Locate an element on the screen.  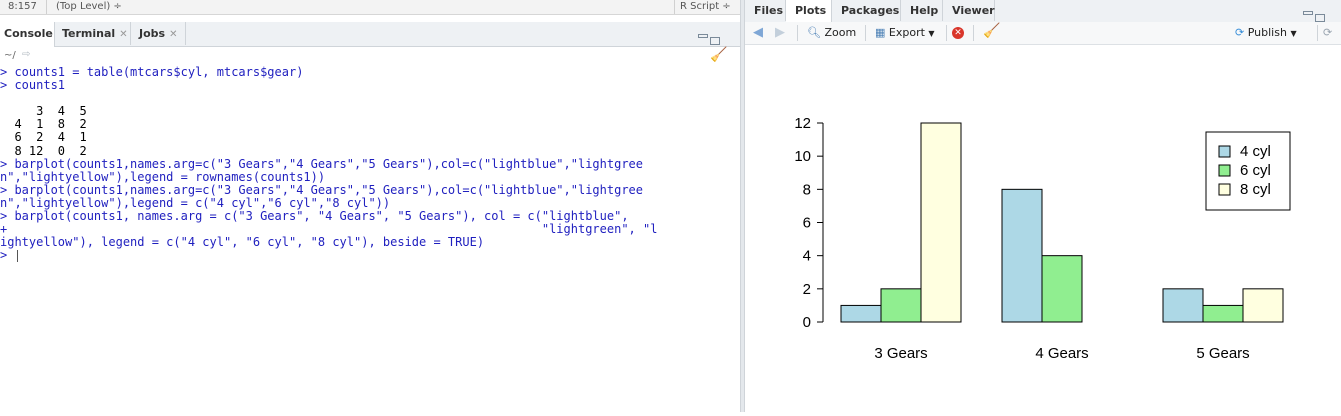
publish-label: Publish is located at coordinates (1267, 32).